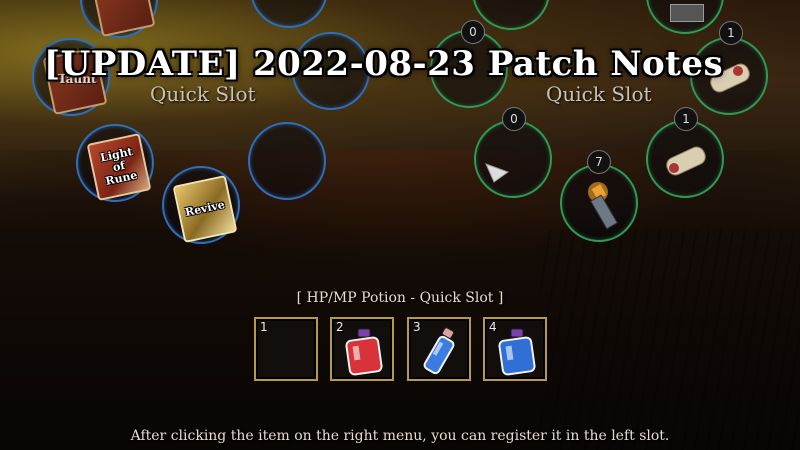  What do you see at coordinates (513, 159) in the screenshot?
I see `item-slot-arrow` at bounding box center [513, 159].